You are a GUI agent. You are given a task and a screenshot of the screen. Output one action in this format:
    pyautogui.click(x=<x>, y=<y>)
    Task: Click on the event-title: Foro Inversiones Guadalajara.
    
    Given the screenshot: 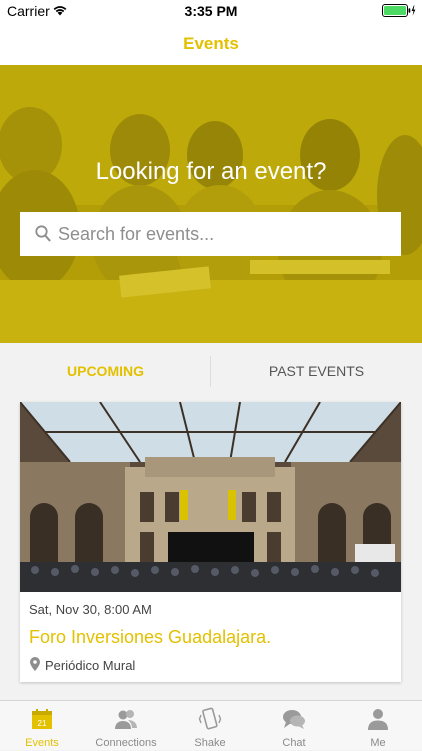 What is the action you would take?
    pyautogui.click(x=150, y=637)
    